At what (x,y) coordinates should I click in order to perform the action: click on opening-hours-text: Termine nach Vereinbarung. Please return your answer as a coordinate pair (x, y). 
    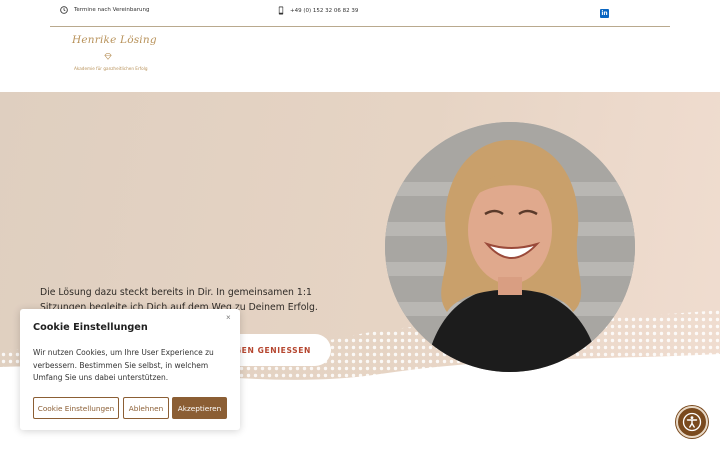
    Looking at the image, I should click on (112, 10).